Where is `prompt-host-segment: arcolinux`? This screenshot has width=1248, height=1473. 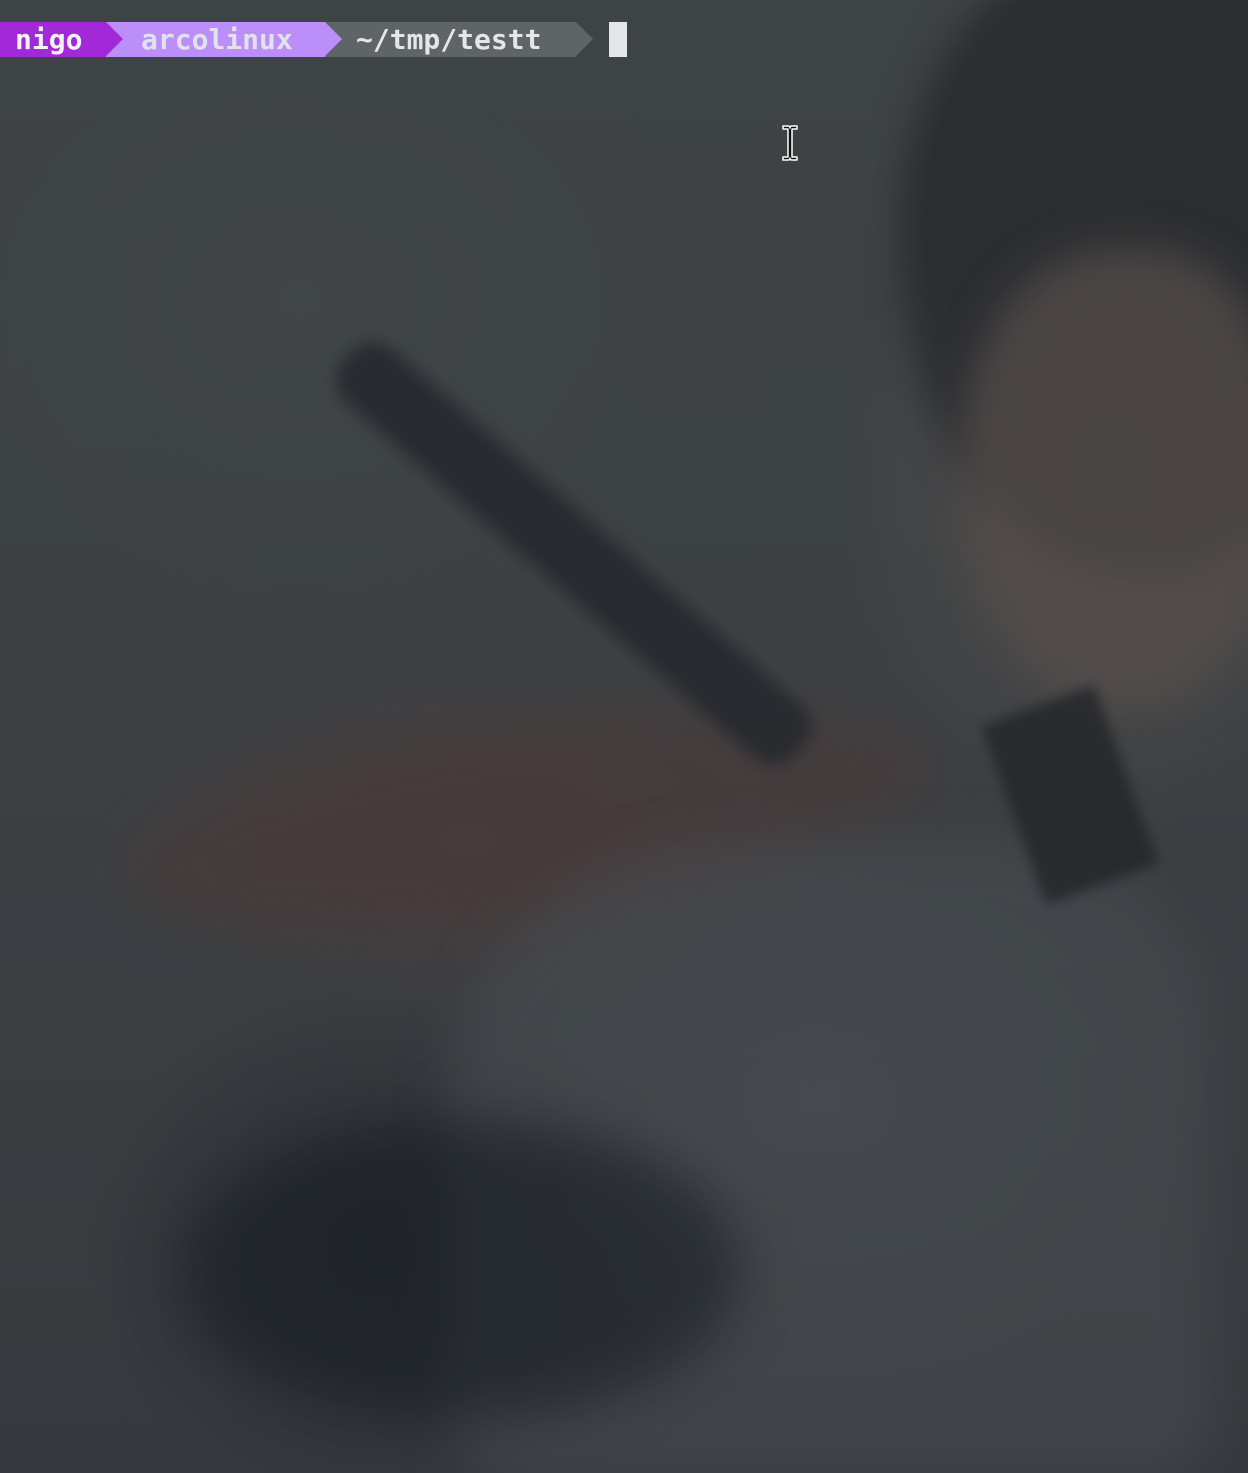 prompt-host-segment: arcolinux is located at coordinates (224, 39).